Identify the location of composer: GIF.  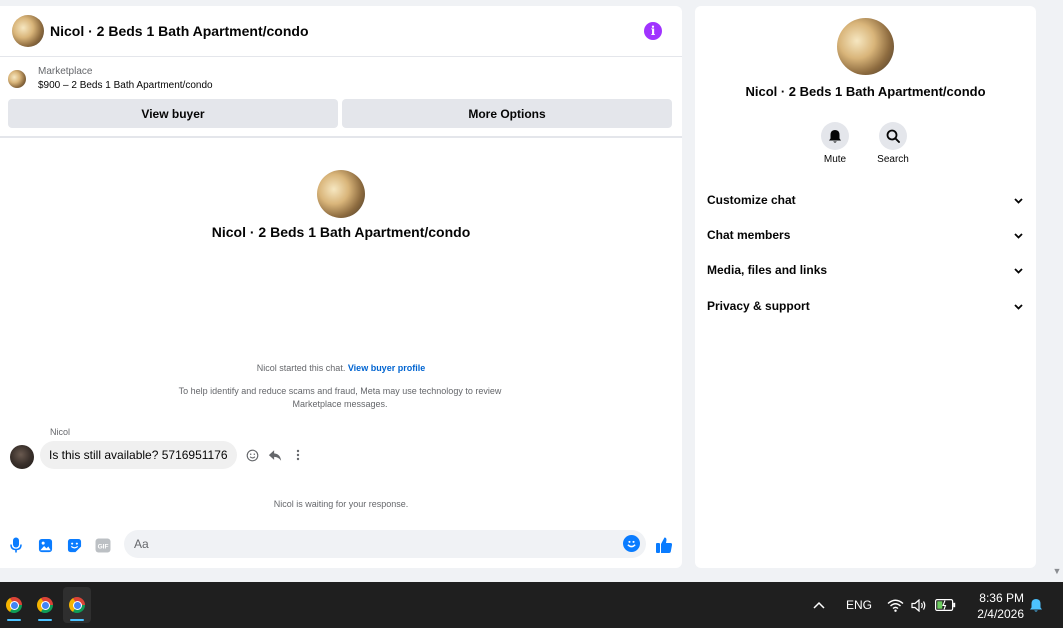
(341, 545).